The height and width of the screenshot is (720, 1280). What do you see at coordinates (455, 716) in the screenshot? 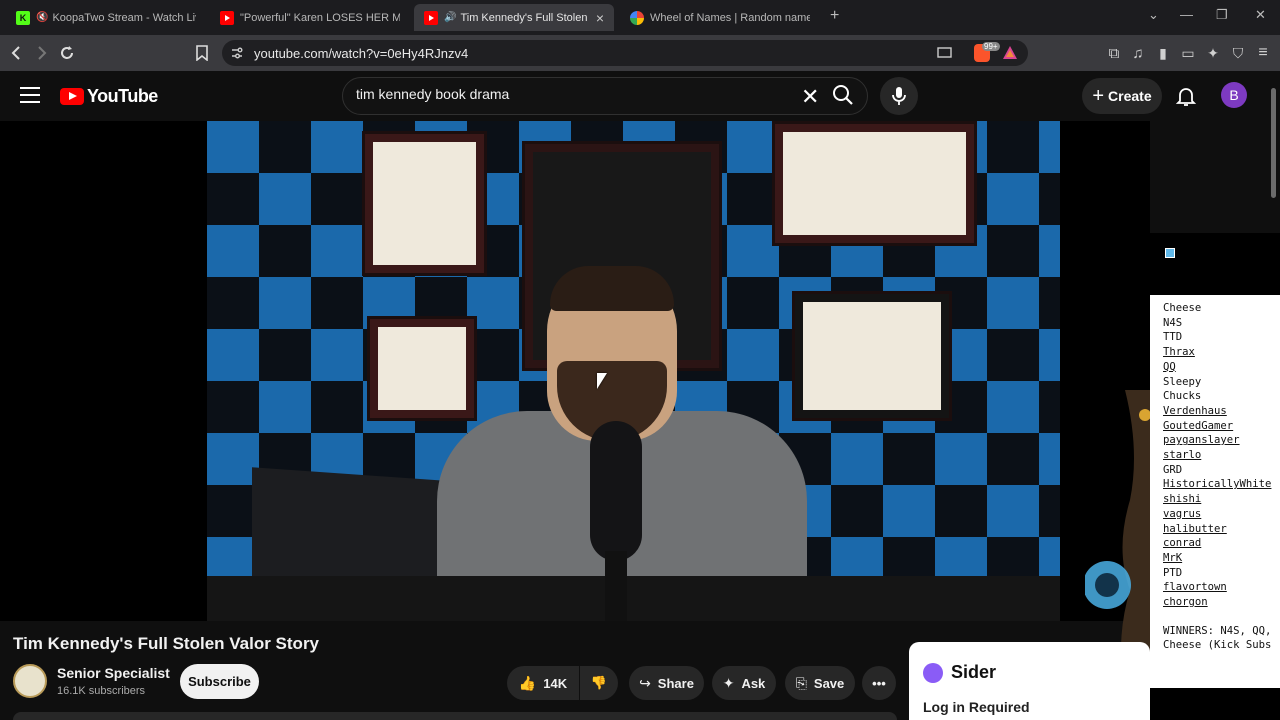
I see `description-box-edge` at bounding box center [455, 716].